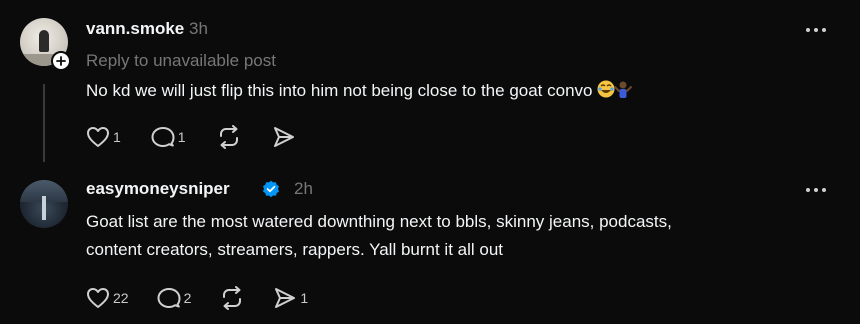 The height and width of the screenshot is (324, 860). I want to click on follow-button, so click(61, 61).